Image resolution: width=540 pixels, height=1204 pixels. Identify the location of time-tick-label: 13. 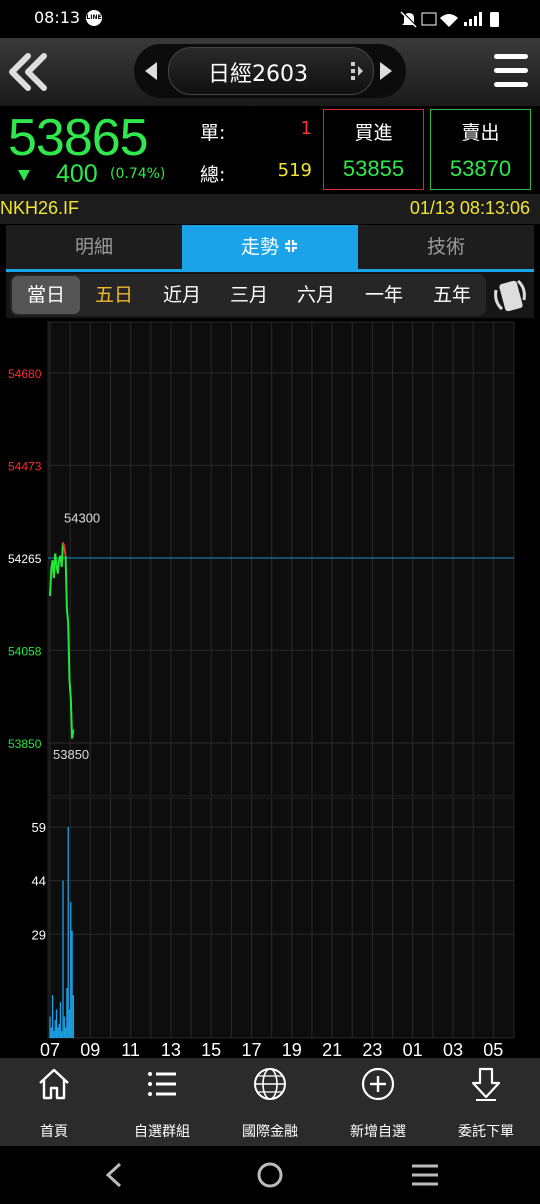
(171, 1049).